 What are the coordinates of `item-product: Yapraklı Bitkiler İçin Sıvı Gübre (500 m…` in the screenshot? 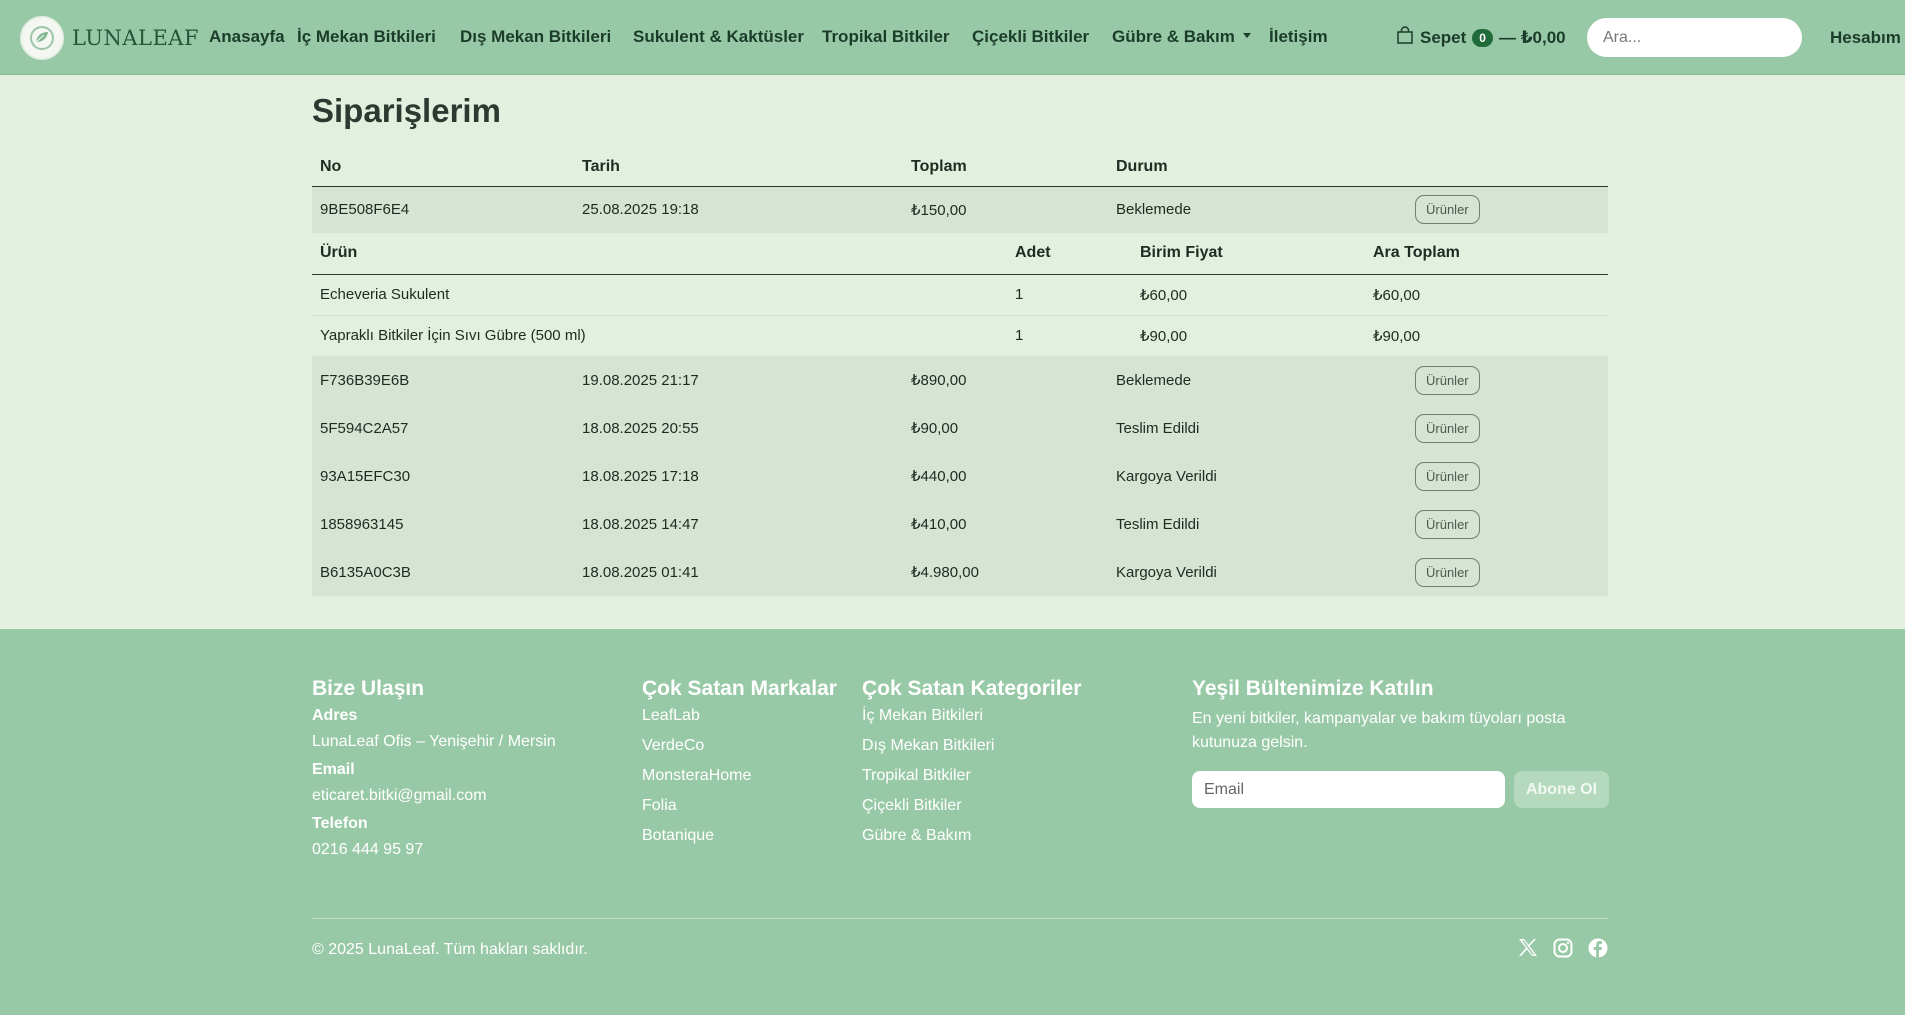 It's located at (659, 335).